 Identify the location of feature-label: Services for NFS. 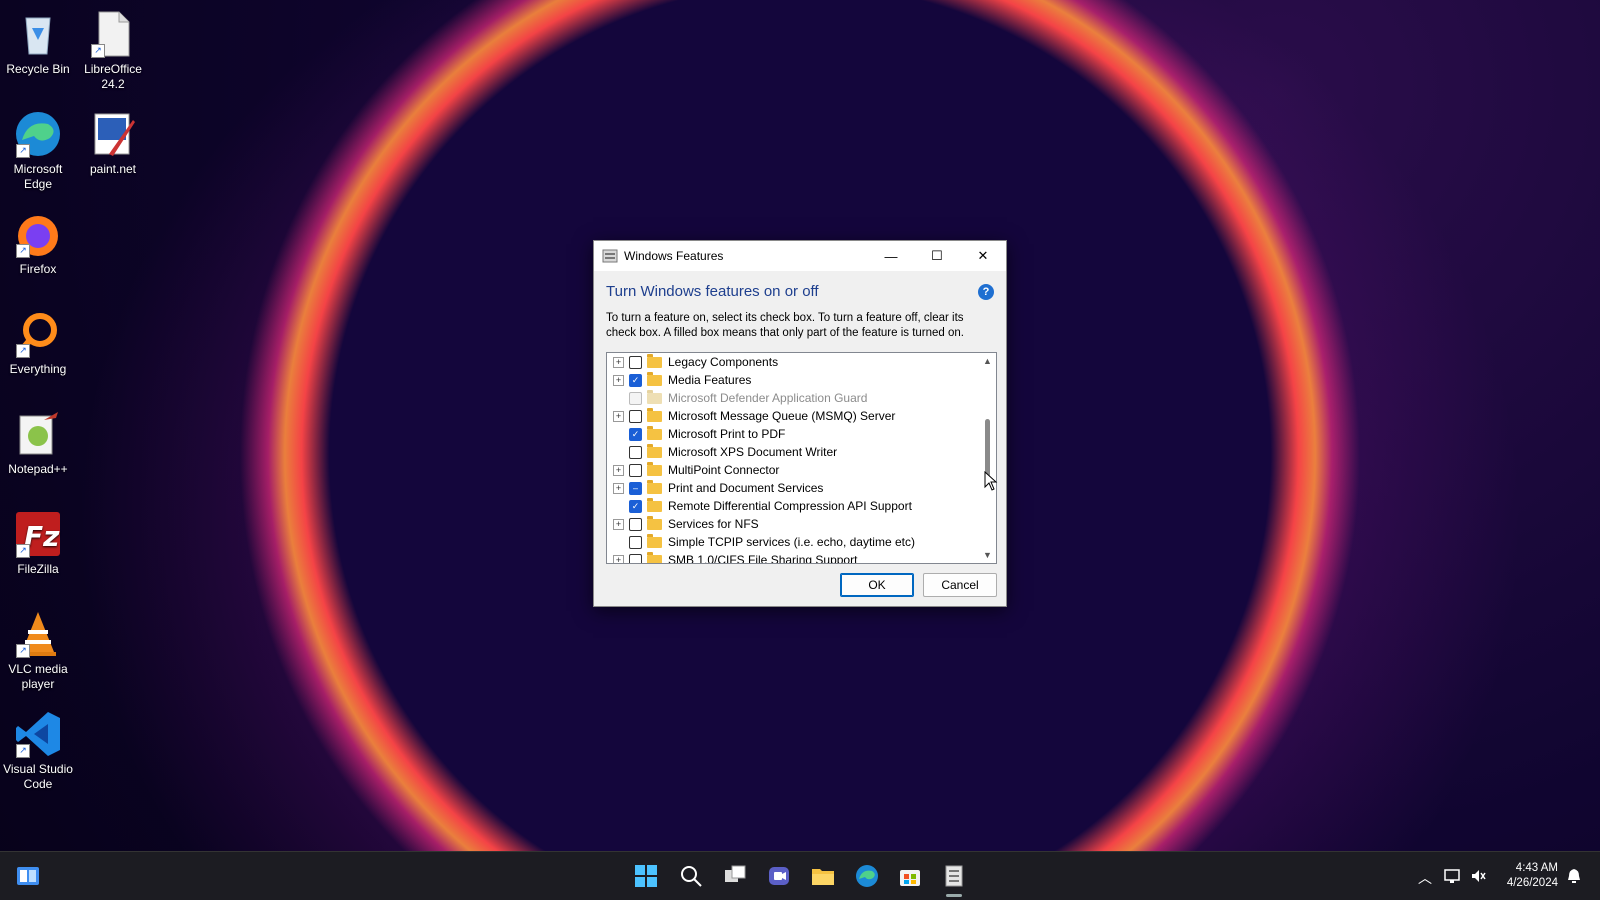
(713, 524).